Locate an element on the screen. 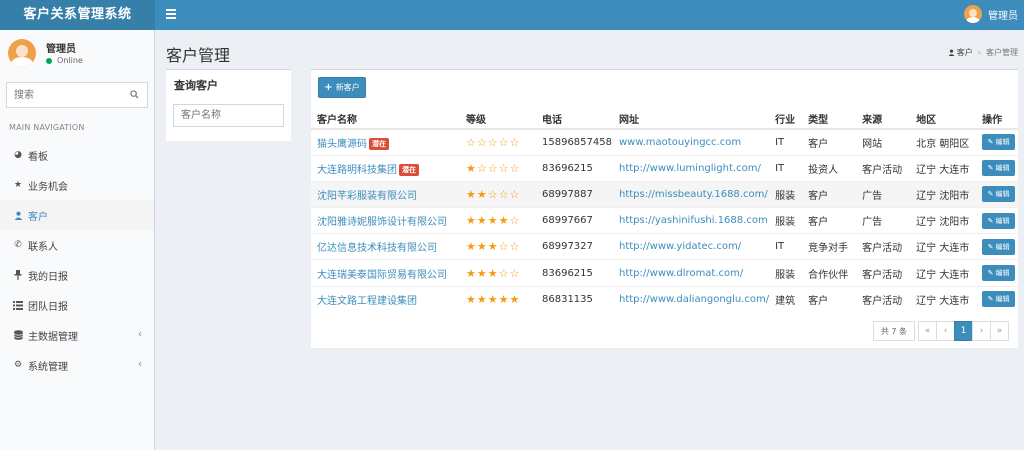 Image resolution: width=1024 pixels, height=450 pixels. rating-stars: ★★★★★ is located at coordinates (498, 299).